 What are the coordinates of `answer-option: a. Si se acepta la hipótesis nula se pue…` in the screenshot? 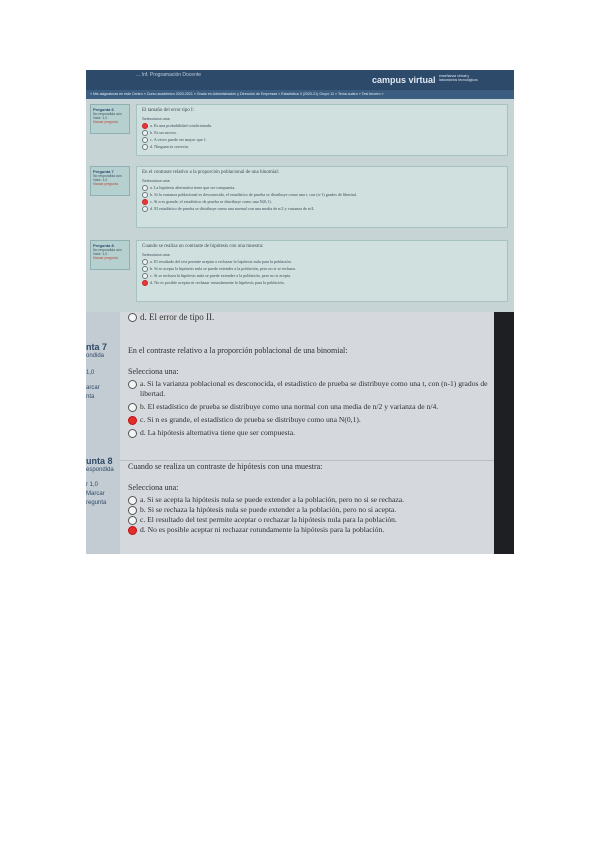 It's located at (311, 500).